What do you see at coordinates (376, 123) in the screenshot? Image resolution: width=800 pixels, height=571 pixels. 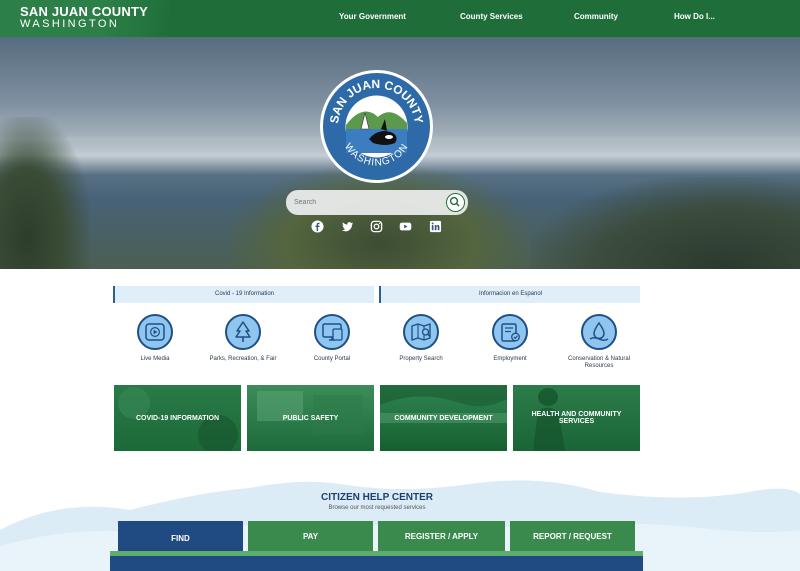 I see `seal-graphic-icon: SAN JUAN COUNTY WASHINGTON` at bounding box center [376, 123].